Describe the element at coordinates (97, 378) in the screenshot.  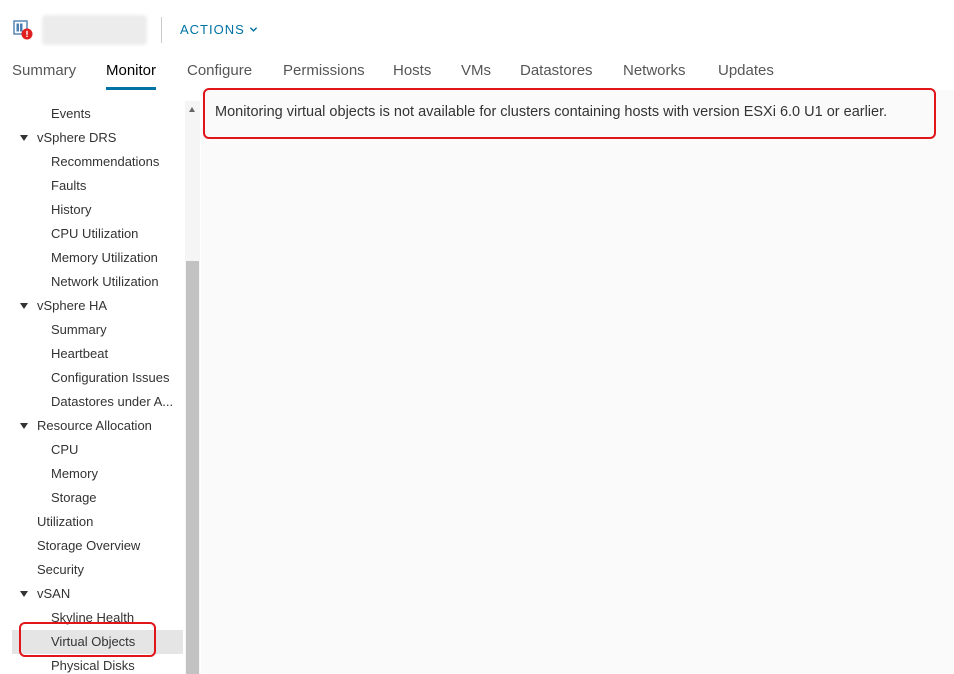
I see `nav-item-configuration-issues: Configuration Issues` at that location.